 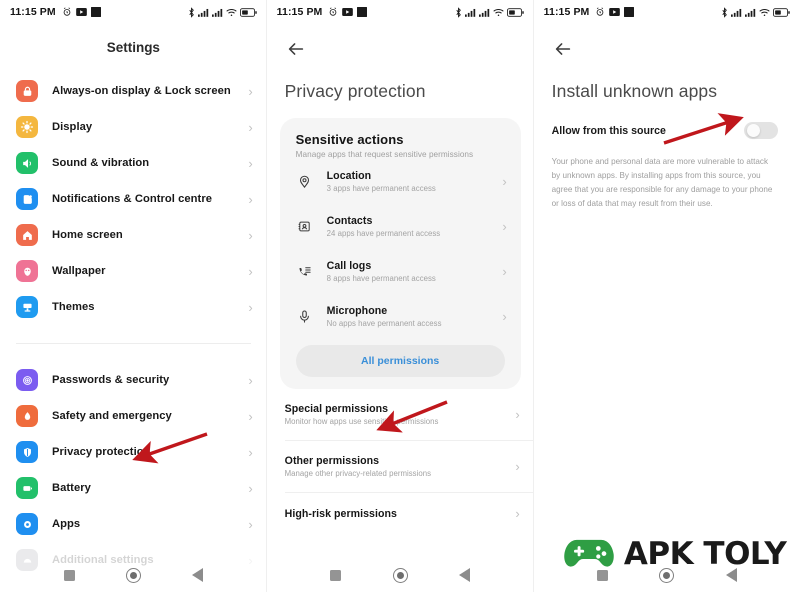 What do you see at coordinates (383, 233) in the screenshot?
I see `permission-sub: 24 apps have permanent access` at bounding box center [383, 233].